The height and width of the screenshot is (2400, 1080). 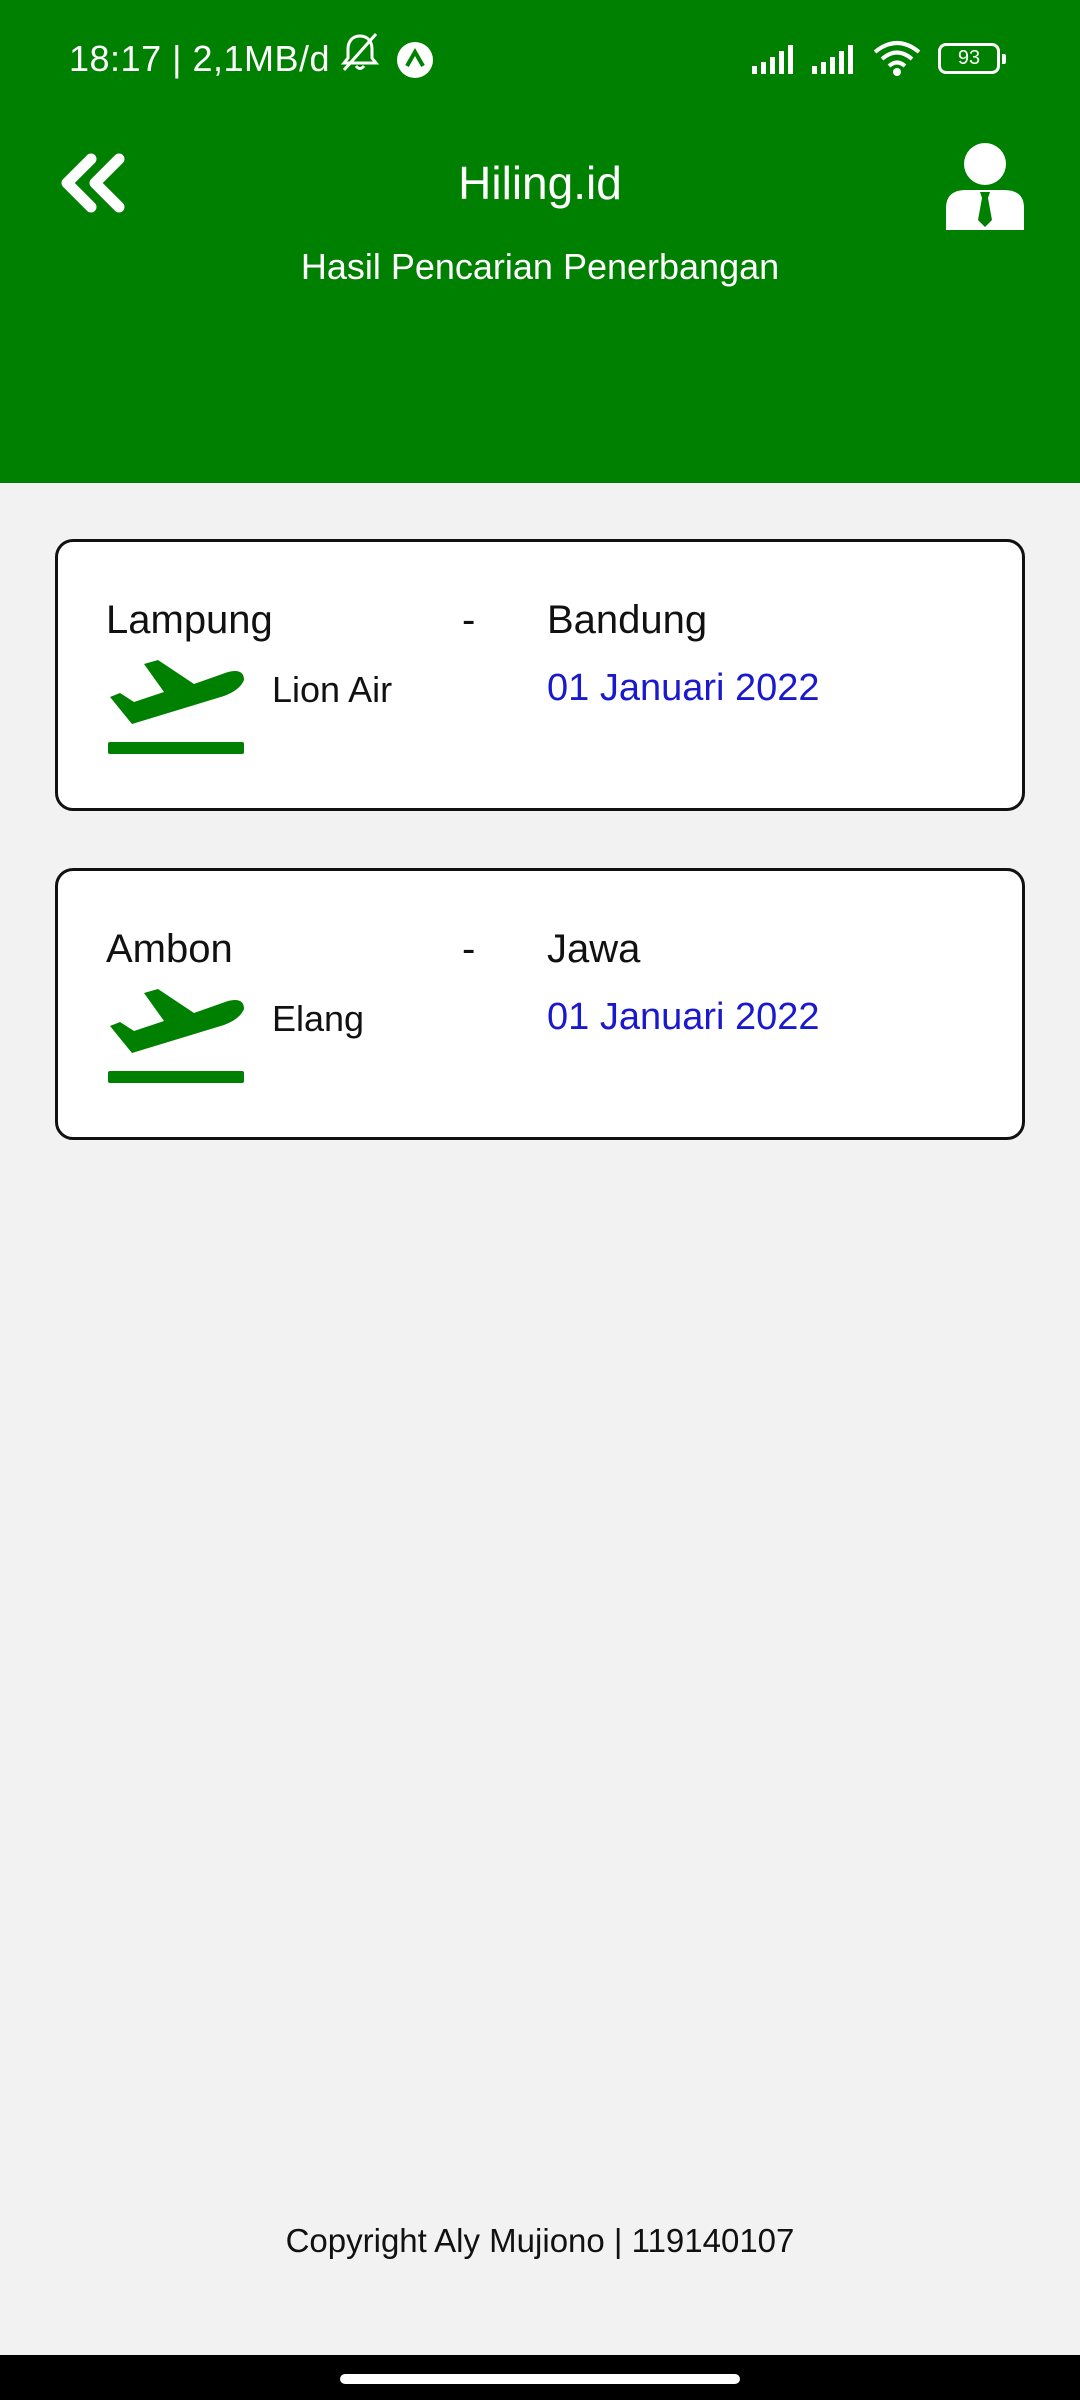 I want to click on home-indicator, so click(x=540, y=2379).